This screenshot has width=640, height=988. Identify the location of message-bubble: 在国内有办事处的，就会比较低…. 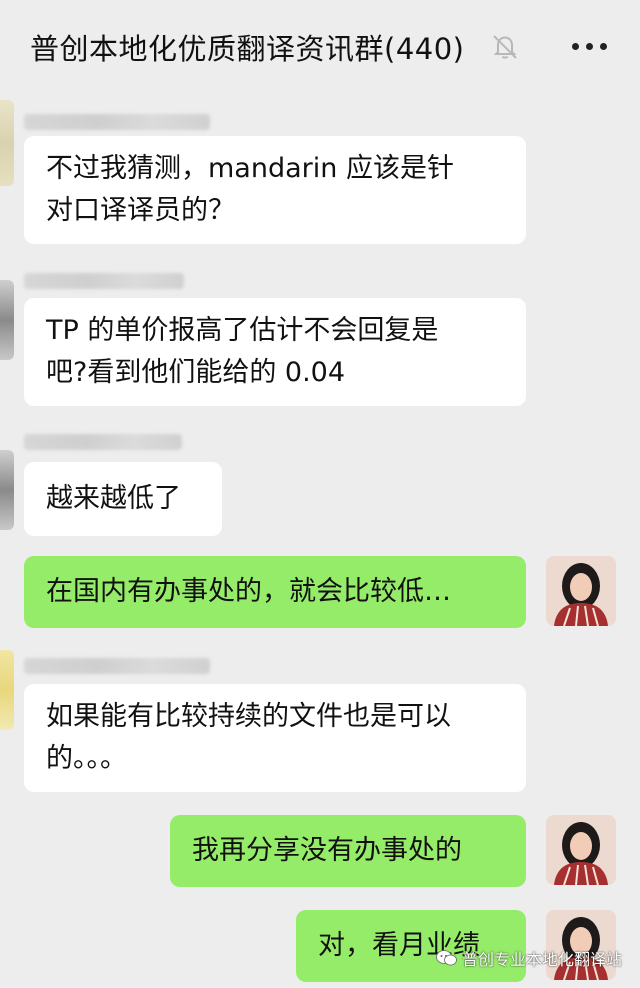
(275, 592).